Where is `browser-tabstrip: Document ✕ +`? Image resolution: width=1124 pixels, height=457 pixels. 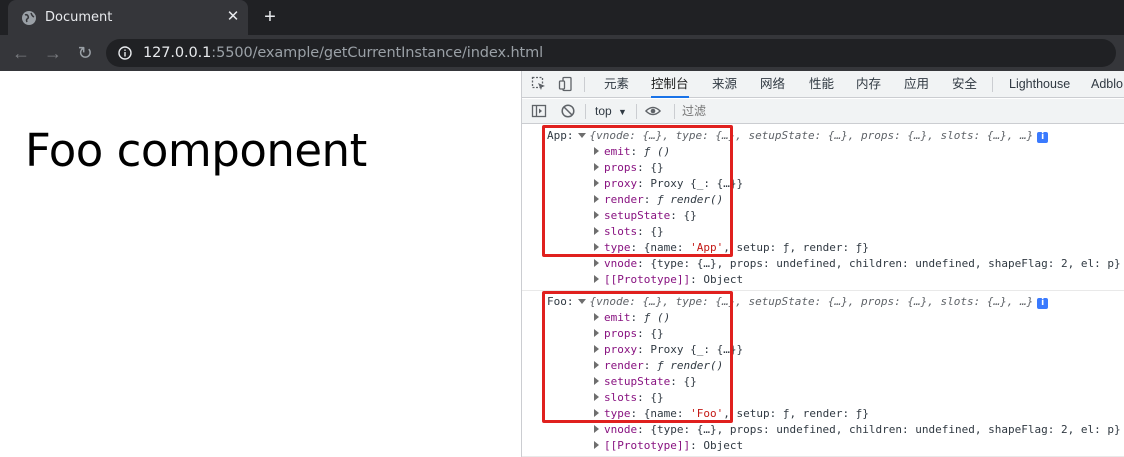
browser-tabstrip: Document ✕ + is located at coordinates (562, 17).